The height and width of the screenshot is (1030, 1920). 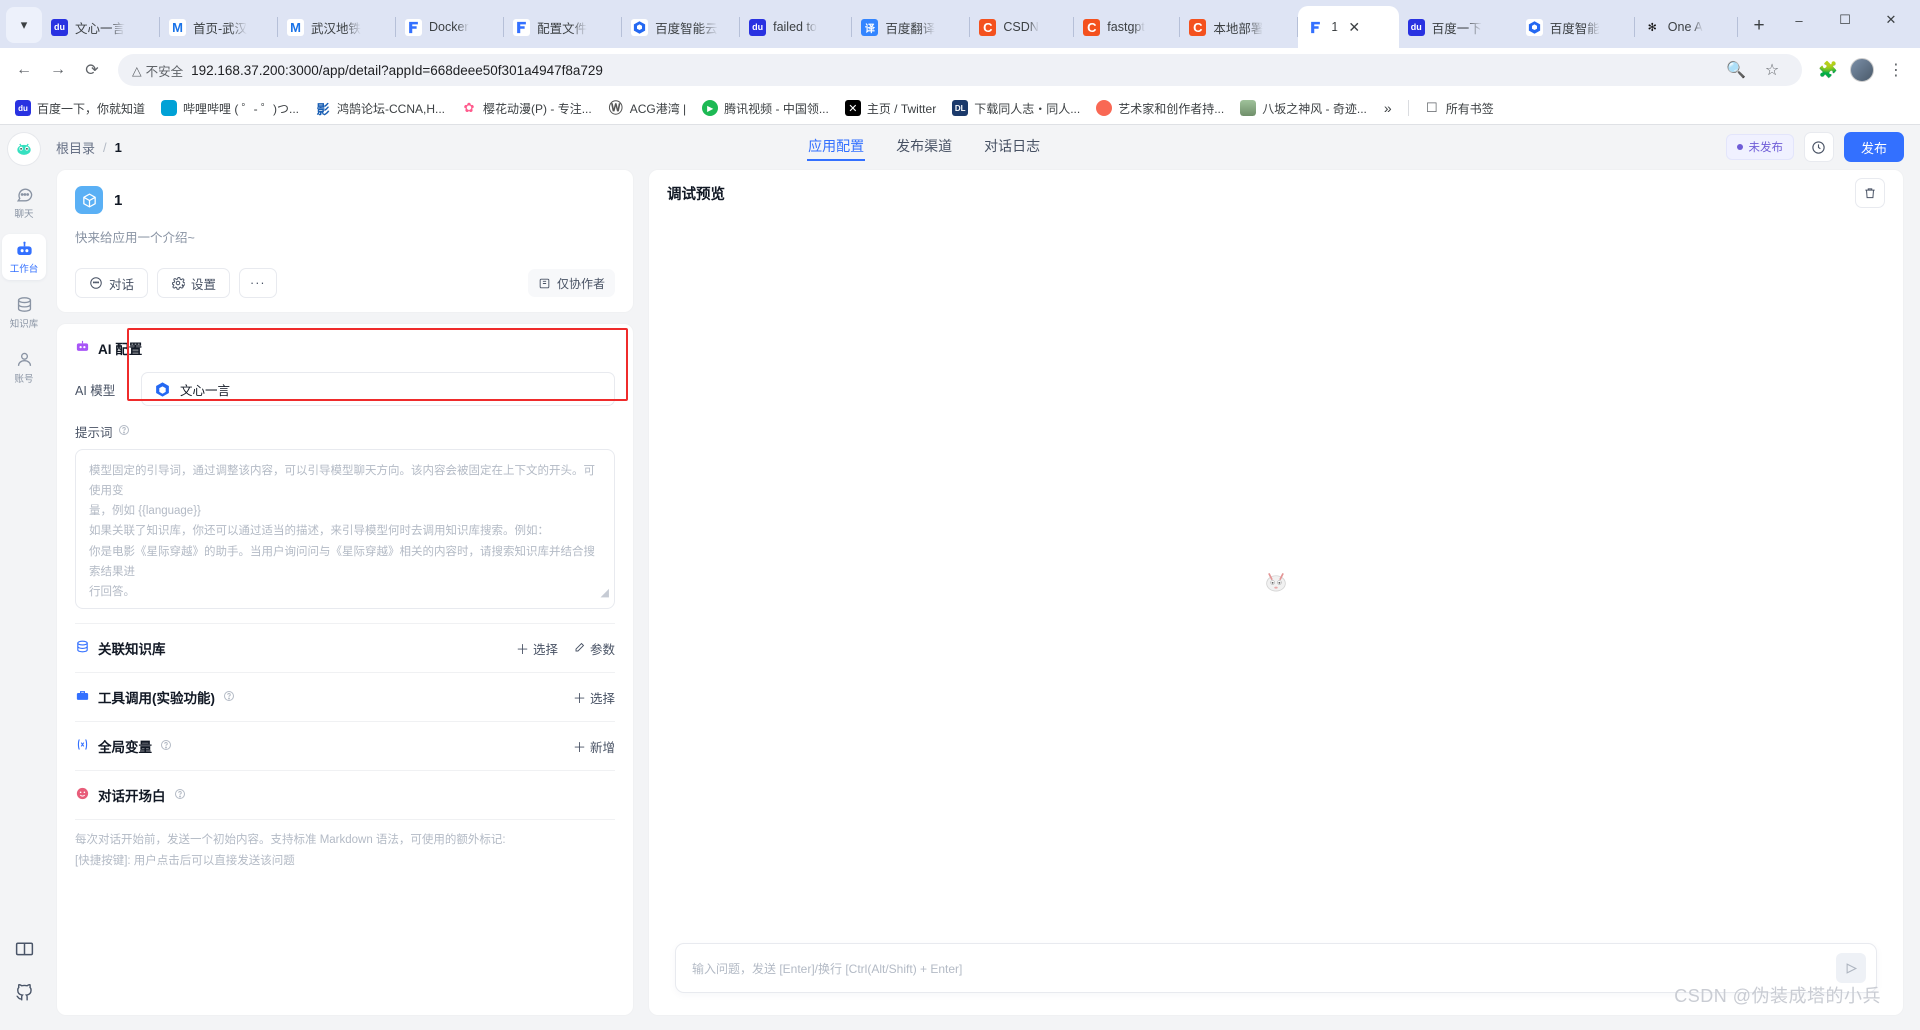 What do you see at coordinates (1388, 108) in the screenshot?
I see `bookmarks-overflow-icon: »` at bounding box center [1388, 108].